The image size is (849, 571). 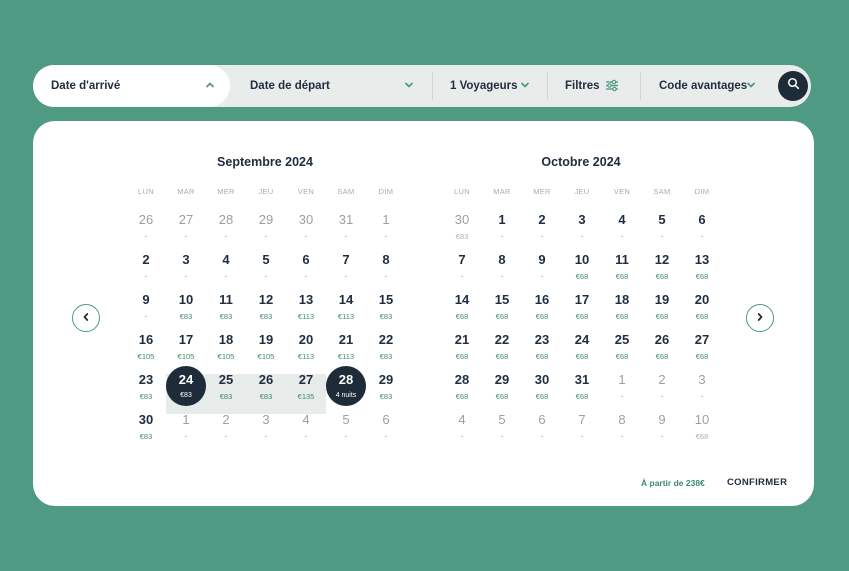 What do you see at coordinates (306, 226) in the screenshot?
I see `calendar-day: 30 -` at bounding box center [306, 226].